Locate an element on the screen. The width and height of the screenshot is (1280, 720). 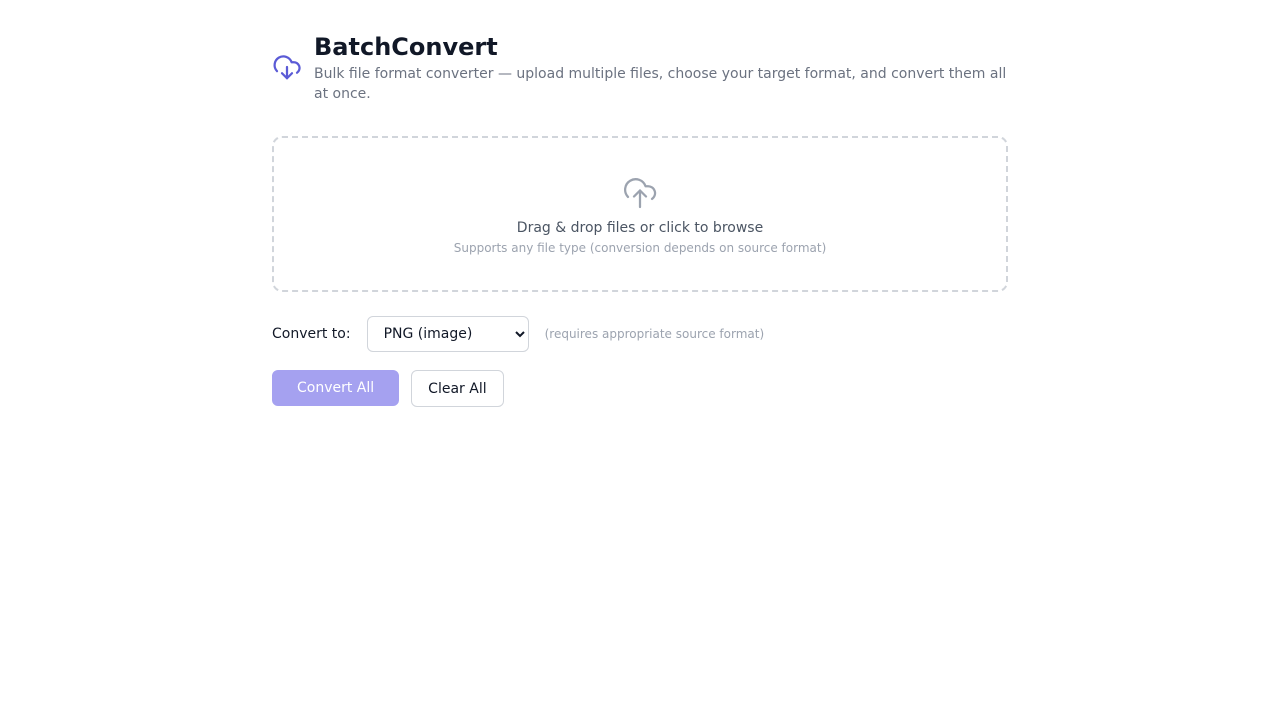
action-buttons: Convert All Clear All is located at coordinates (640, 388).